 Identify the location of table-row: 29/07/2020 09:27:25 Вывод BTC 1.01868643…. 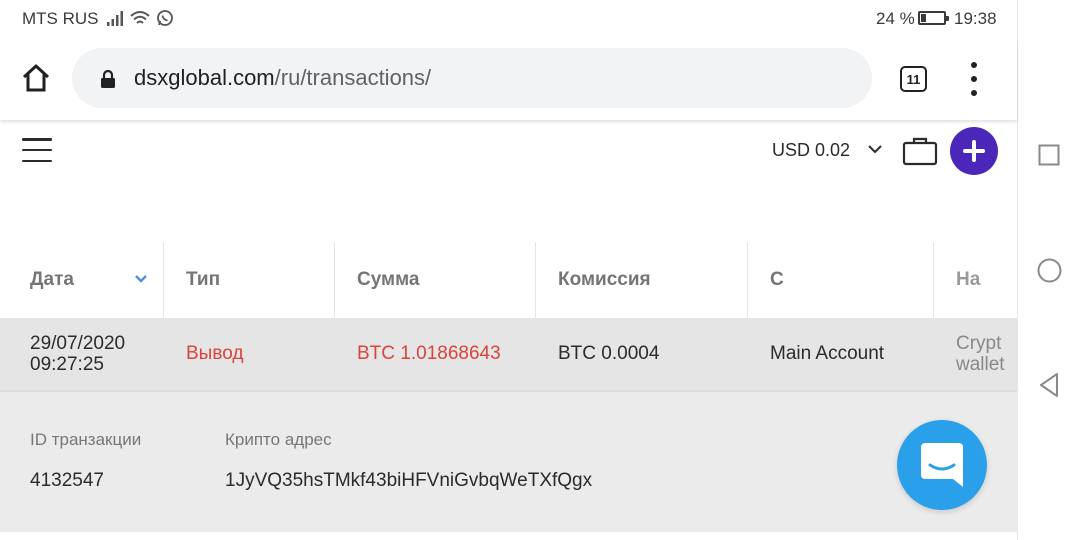
(508, 354).